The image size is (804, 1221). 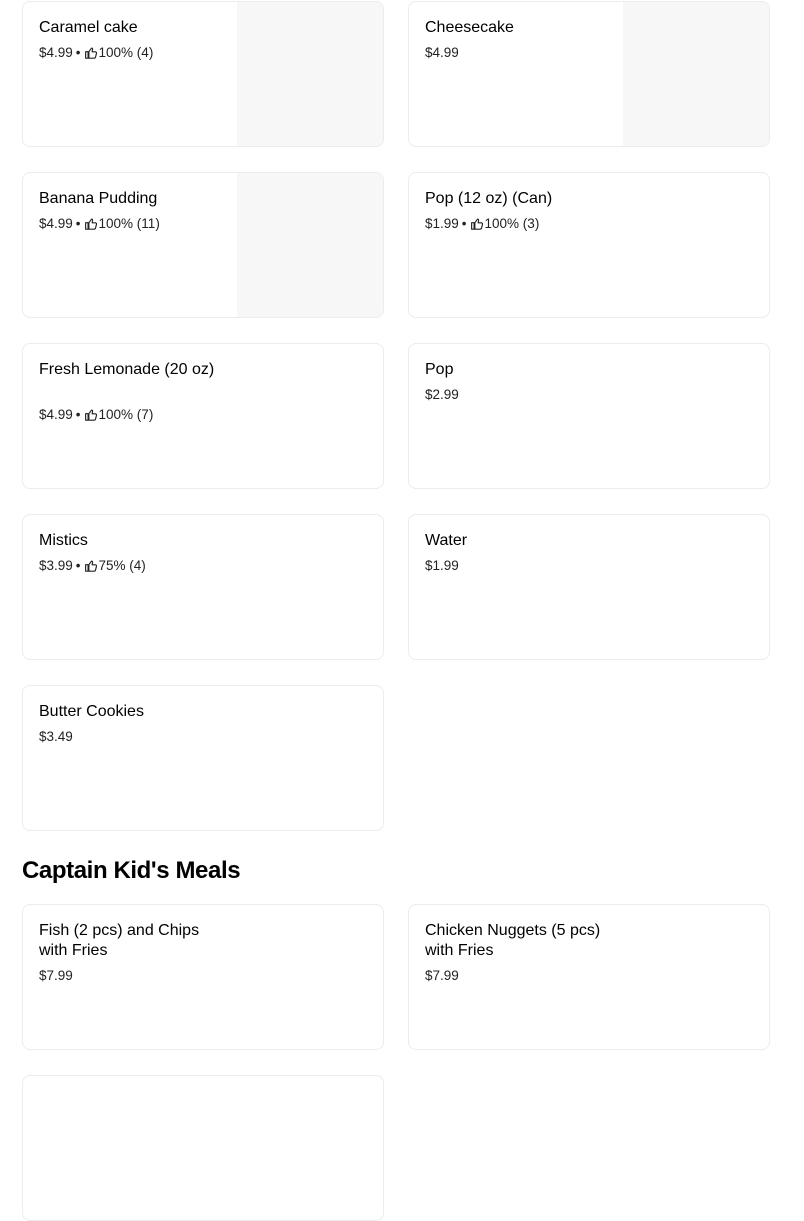 I want to click on item-meta: $3.49, so click(x=56, y=737).